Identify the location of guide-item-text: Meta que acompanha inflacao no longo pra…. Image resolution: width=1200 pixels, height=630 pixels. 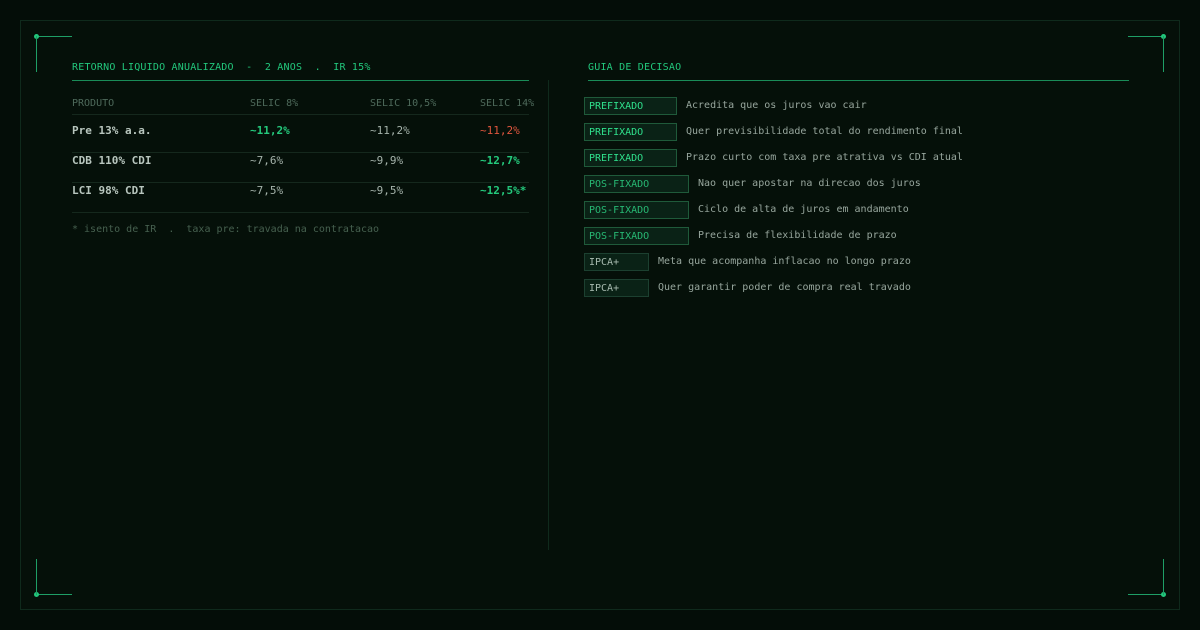
(784, 261).